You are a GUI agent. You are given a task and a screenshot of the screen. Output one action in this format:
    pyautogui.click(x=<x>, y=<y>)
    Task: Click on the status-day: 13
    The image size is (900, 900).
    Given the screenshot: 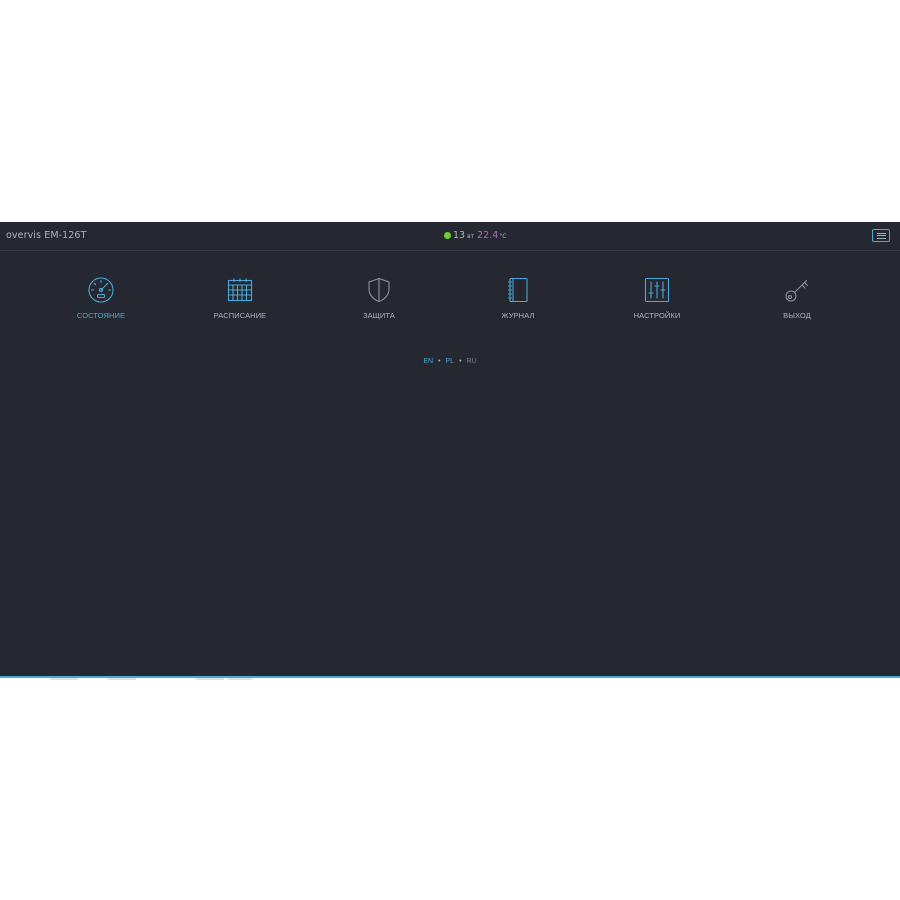 What is the action you would take?
    pyautogui.click(x=459, y=235)
    